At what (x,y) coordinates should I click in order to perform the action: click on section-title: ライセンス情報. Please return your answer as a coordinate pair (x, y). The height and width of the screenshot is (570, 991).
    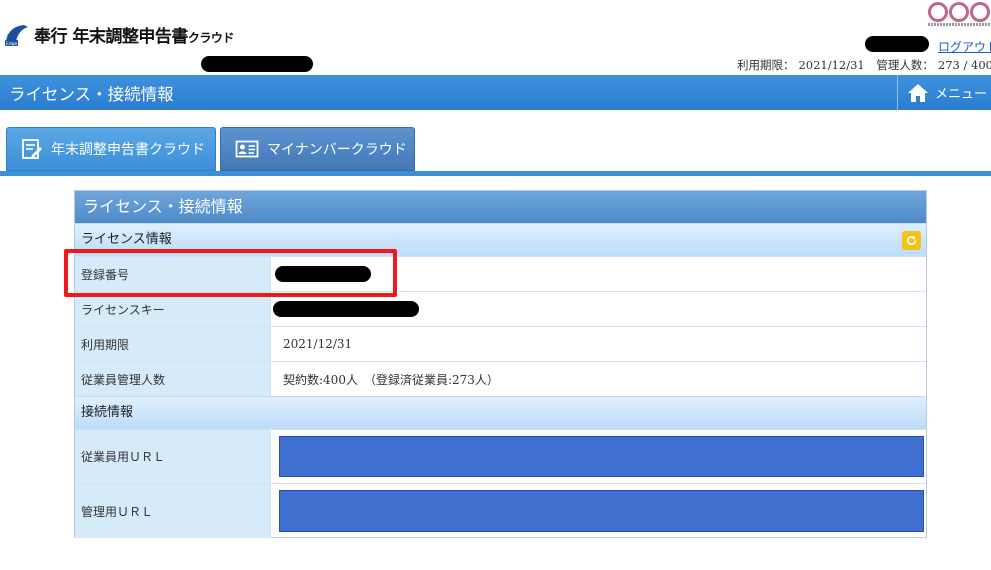
    Looking at the image, I should click on (126, 239).